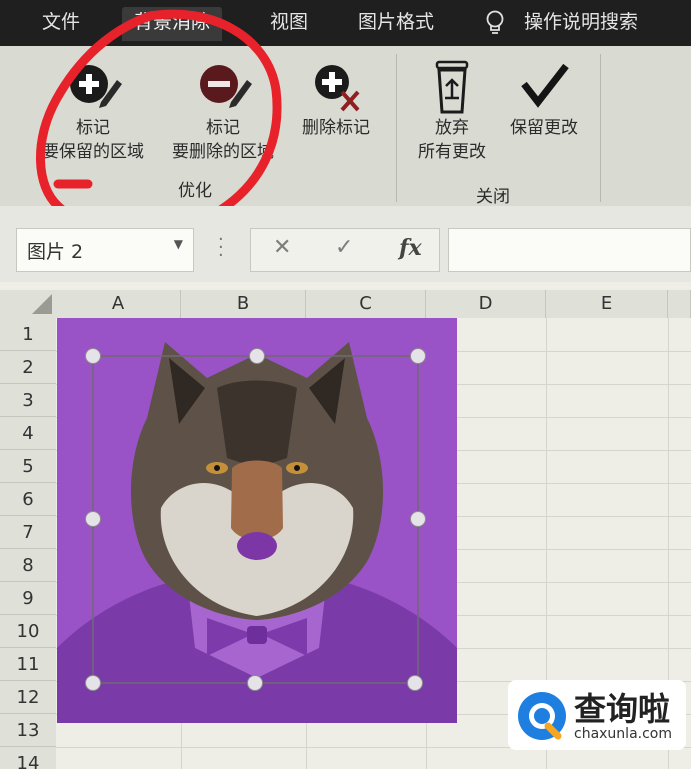 The image size is (691, 769). I want to click on resize-handle-right, so click(418, 519).